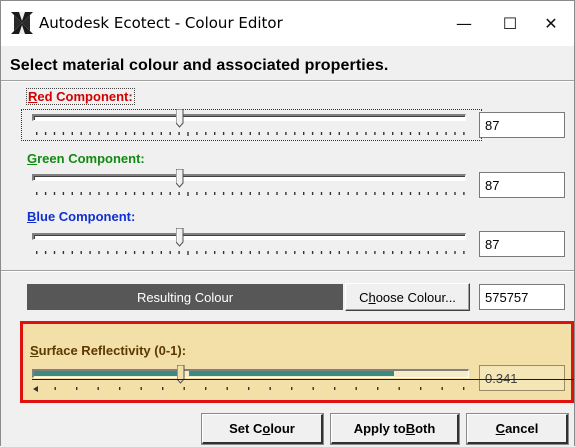 This screenshot has height=447, width=575. What do you see at coordinates (81, 216) in the screenshot?
I see `blue-component-label: Blue Component:` at bounding box center [81, 216].